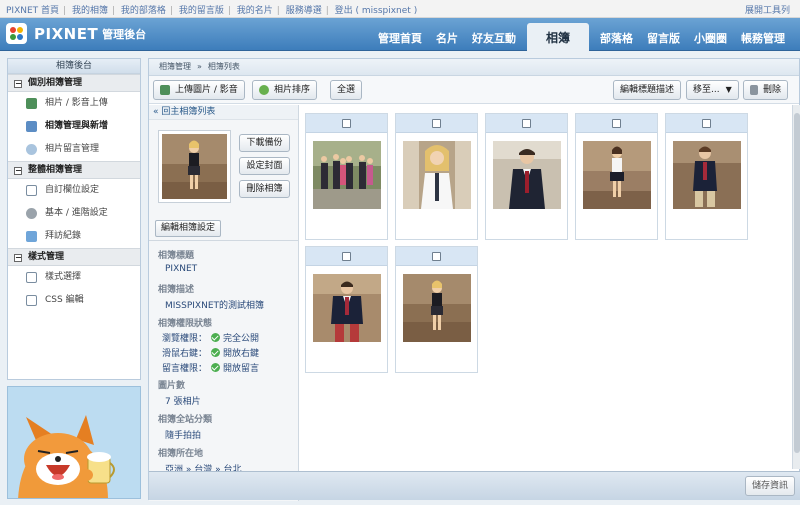 This screenshot has width=800, height=505. Describe the element at coordinates (63, 236) in the screenshot. I see `sidebar-item-label: 拜訪紀錄` at that location.